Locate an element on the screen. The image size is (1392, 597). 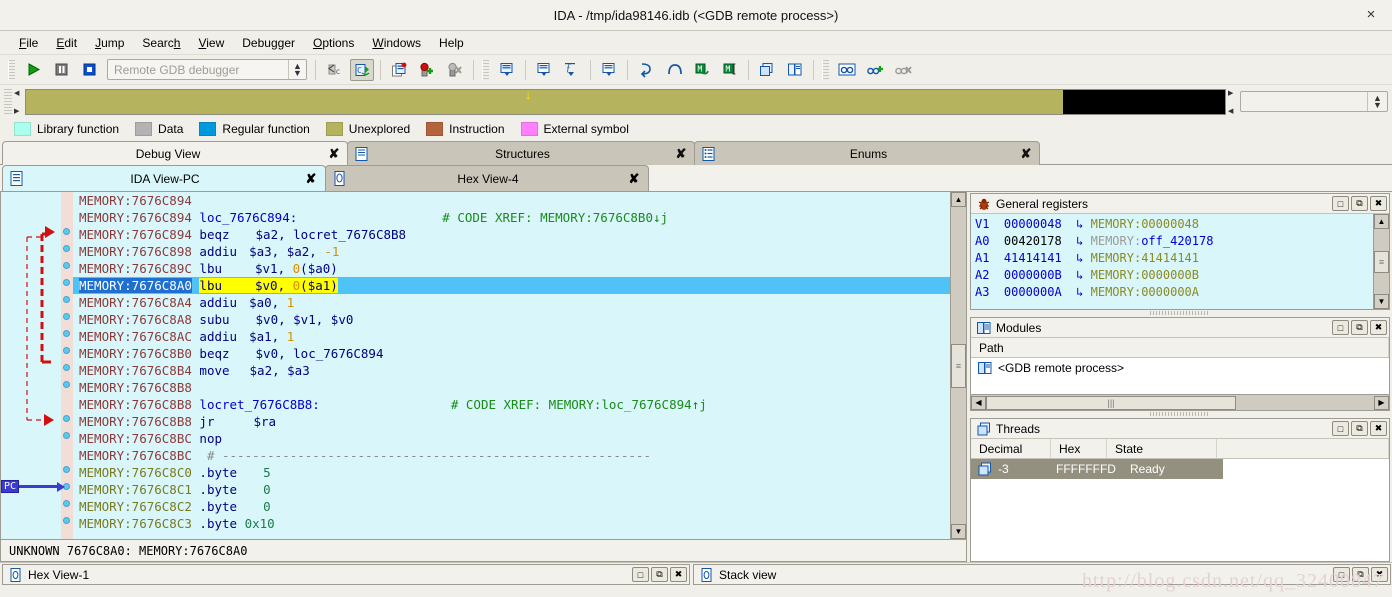
scroll-thumb: ||| is located at coordinates (1111, 402).